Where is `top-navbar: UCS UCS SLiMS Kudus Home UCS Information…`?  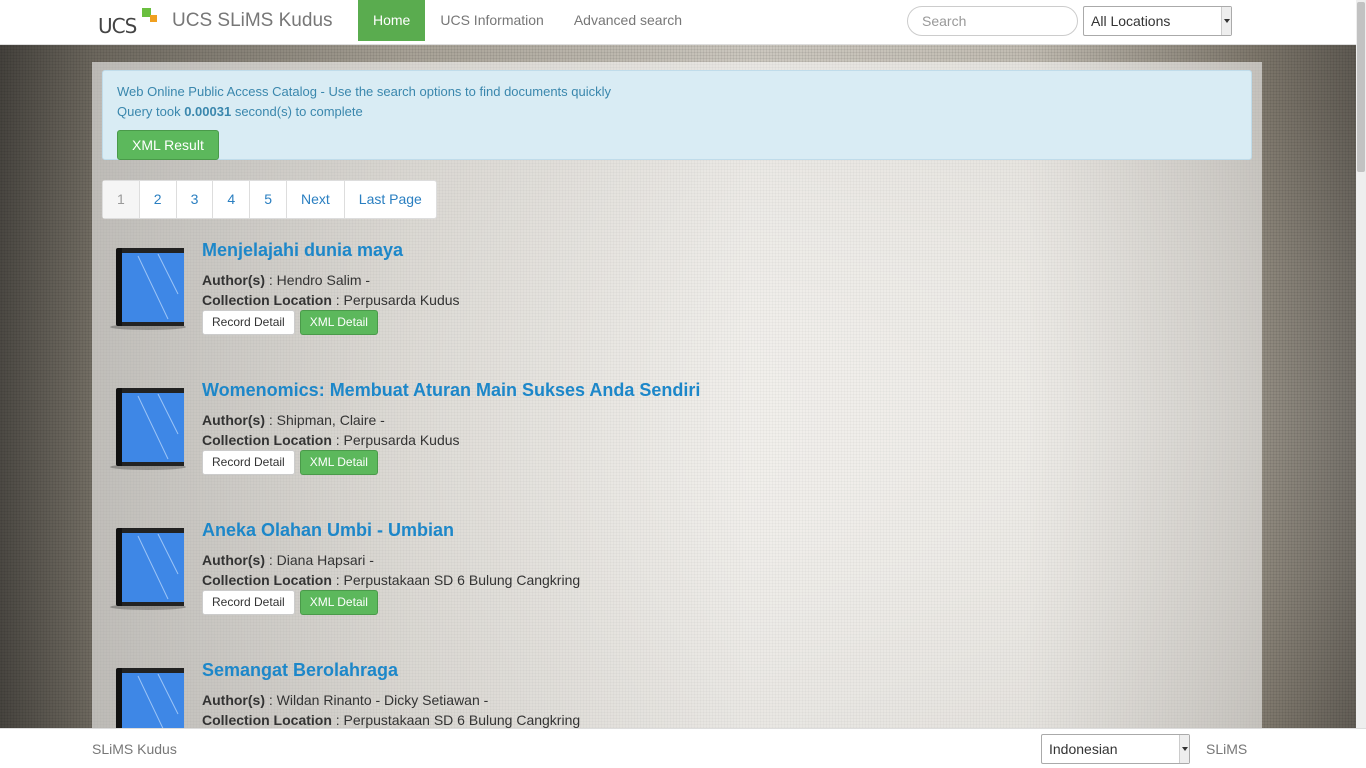 top-navbar: UCS UCS SLiMS Kudus Home UCS Information… is located at coordinates (683, 22).